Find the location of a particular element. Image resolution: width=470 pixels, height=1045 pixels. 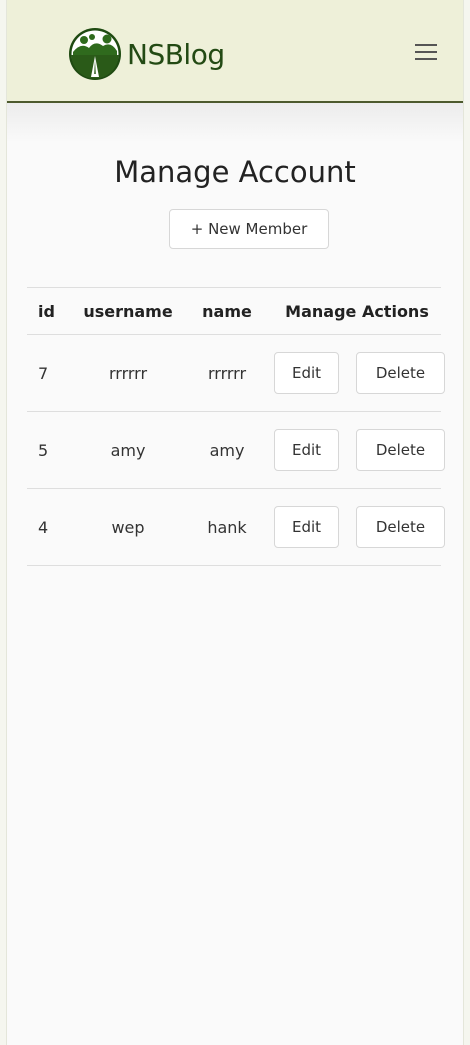

header-name: name is located at coordinates (227, 311).